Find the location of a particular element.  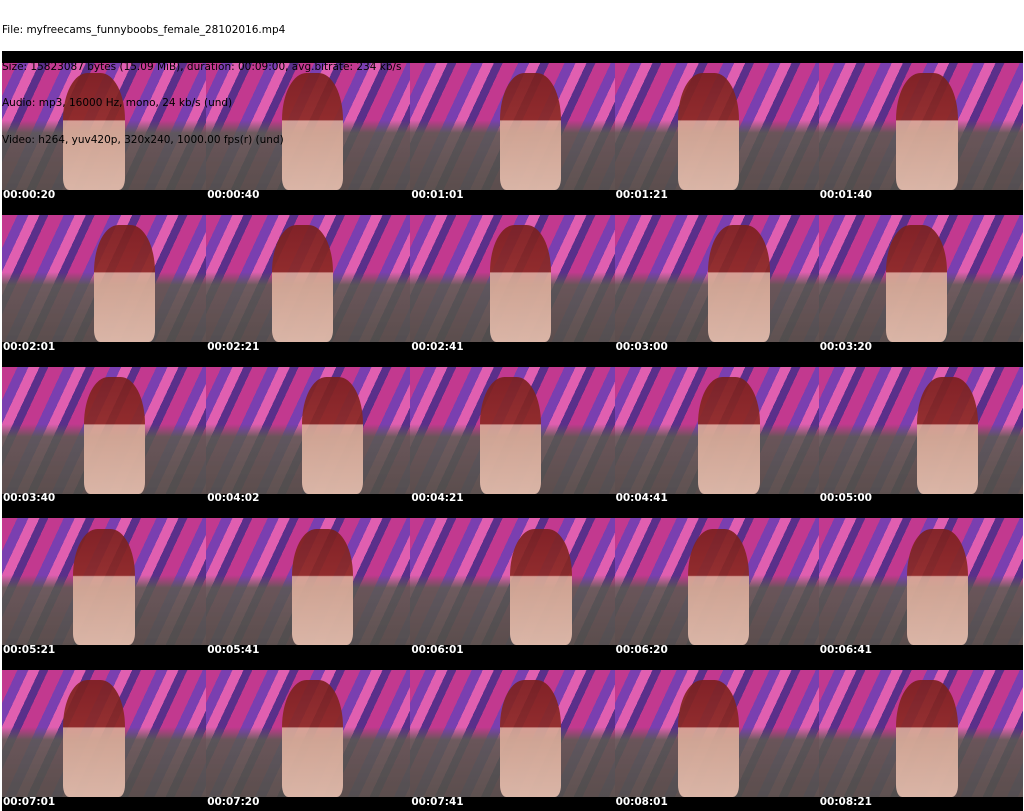

thumbnail-frame: 00:04:41 is located at coordinates (716, 430).